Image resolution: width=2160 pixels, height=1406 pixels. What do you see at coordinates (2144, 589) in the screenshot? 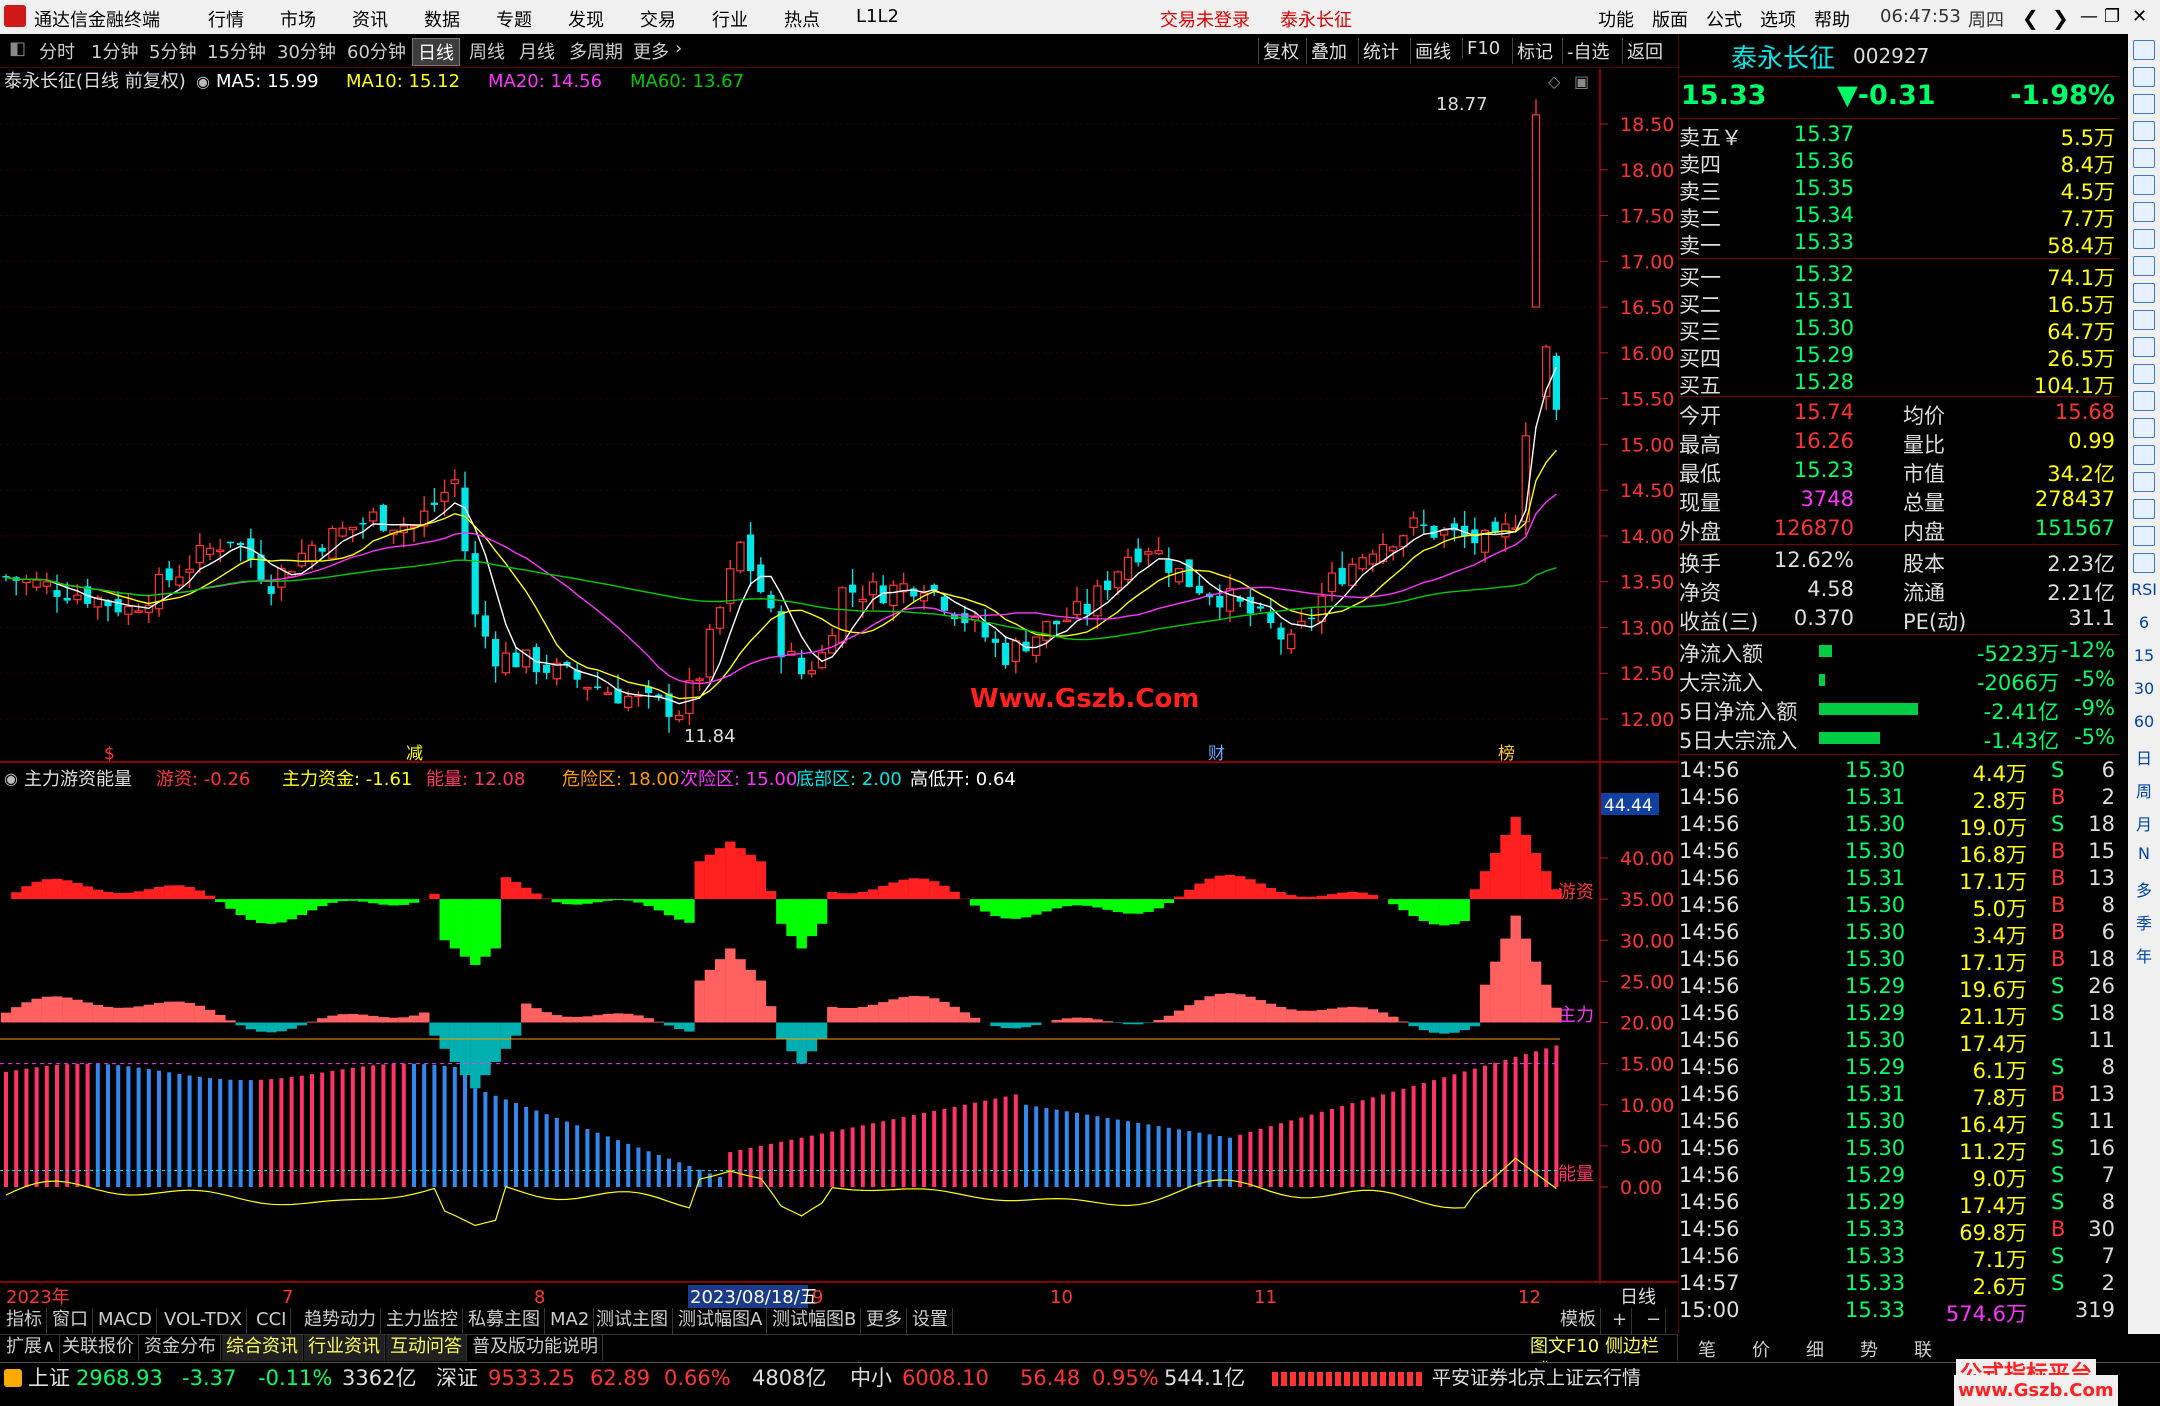
I see `sidebar-label-0: RSI` at bounding box center [2144, 589].